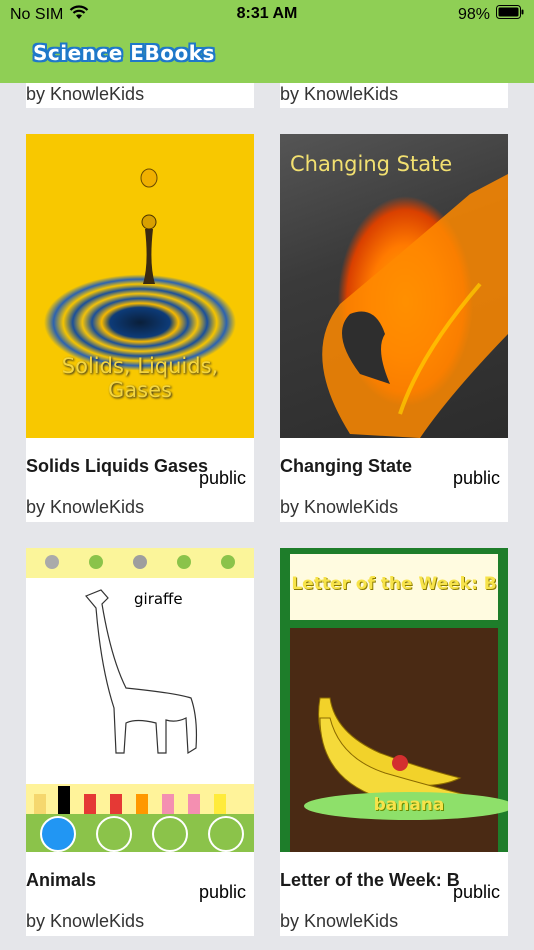  What do you see at coordinates (124, 53) in the screenshot?
I see `app-logo: Science EBooks` at bounding box center [124, 53].